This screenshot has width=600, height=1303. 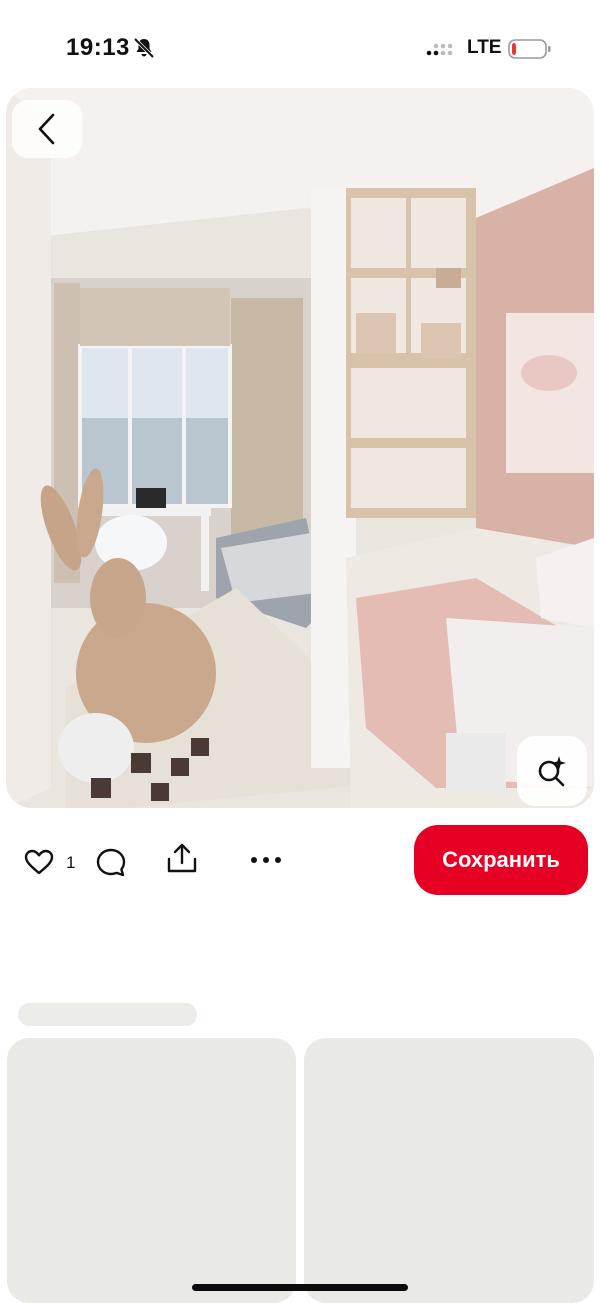 I want to click on heart-icon, so click(x=39, y=862).